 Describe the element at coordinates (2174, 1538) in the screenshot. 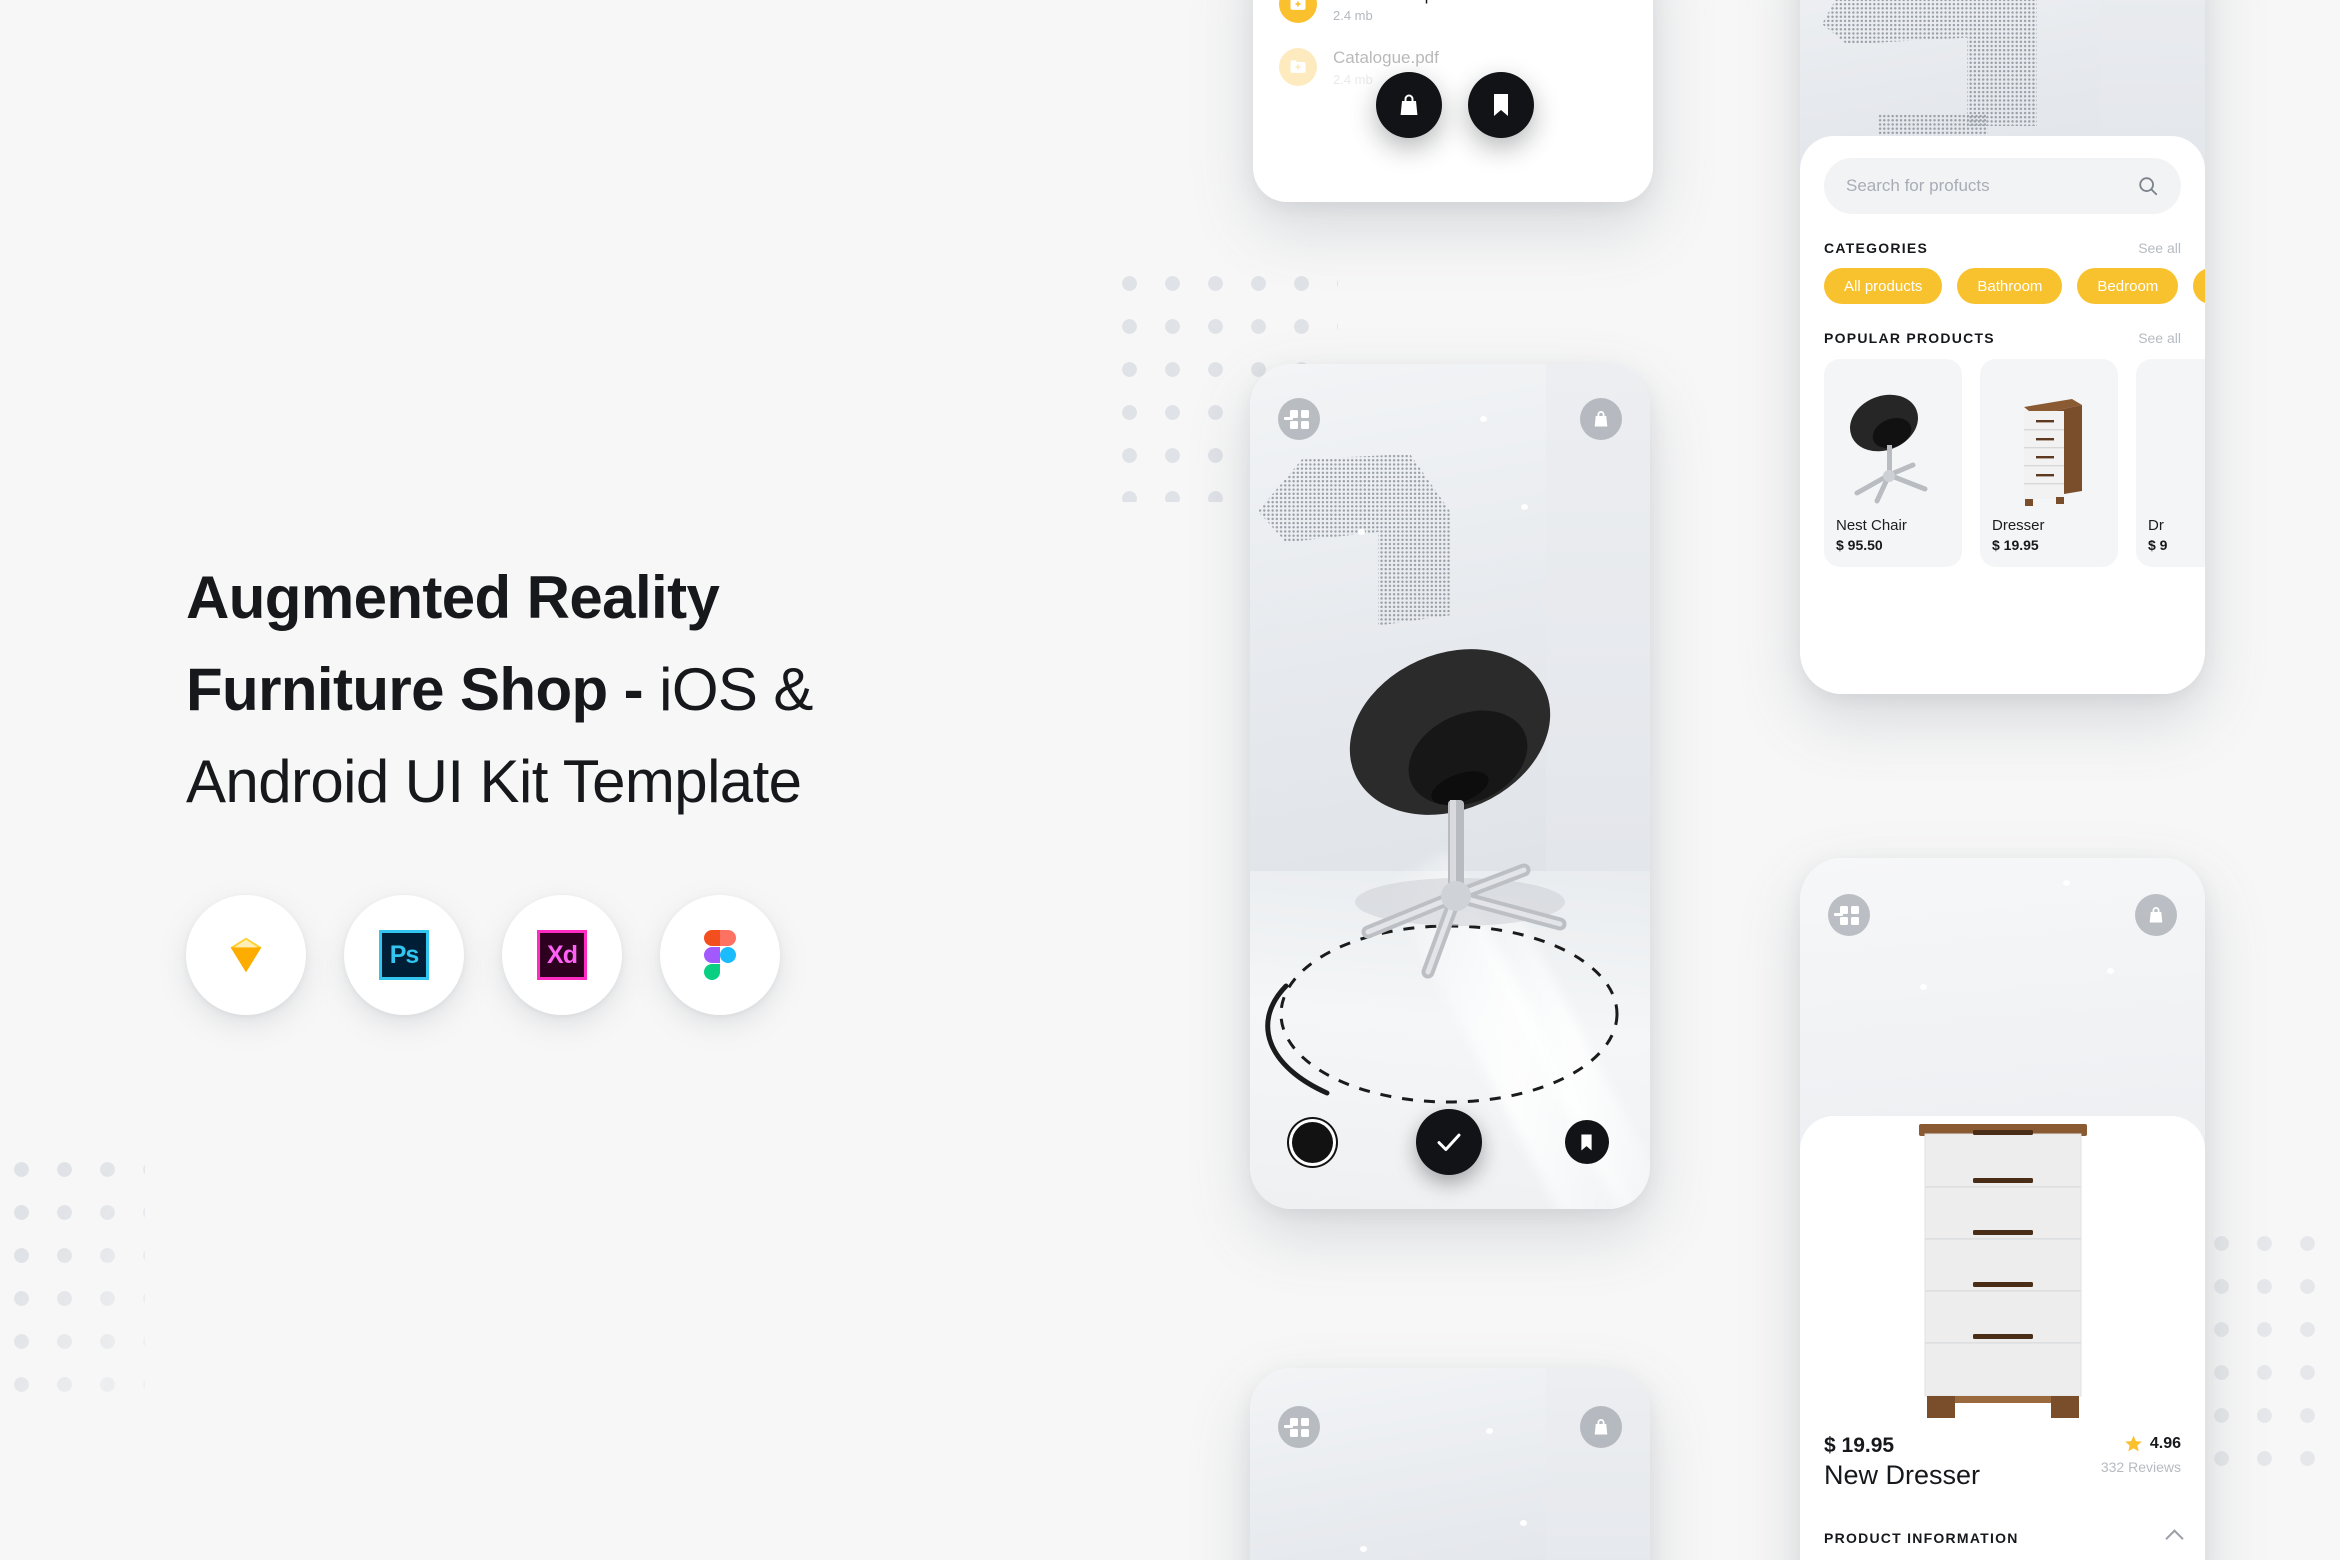

I see `chevron-up-icon` at that location.